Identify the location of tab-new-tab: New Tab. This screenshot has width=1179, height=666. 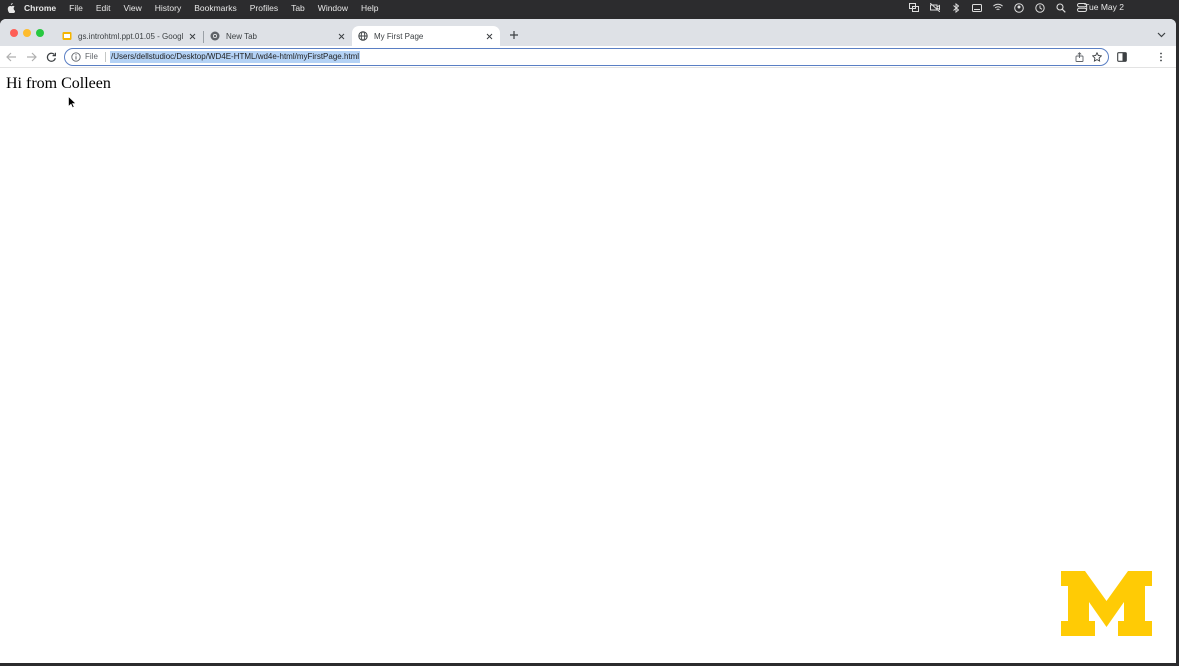
(278, 36).